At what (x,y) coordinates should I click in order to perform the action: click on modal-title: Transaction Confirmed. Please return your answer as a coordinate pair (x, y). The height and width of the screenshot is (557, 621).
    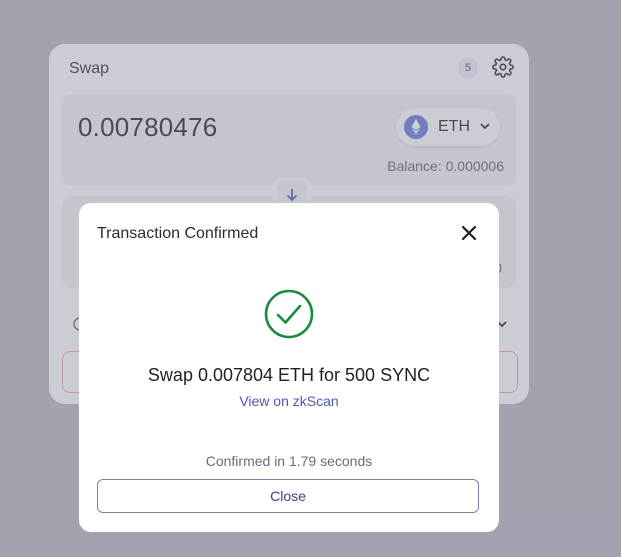
    Looking at the image, I should click on (178, 233).